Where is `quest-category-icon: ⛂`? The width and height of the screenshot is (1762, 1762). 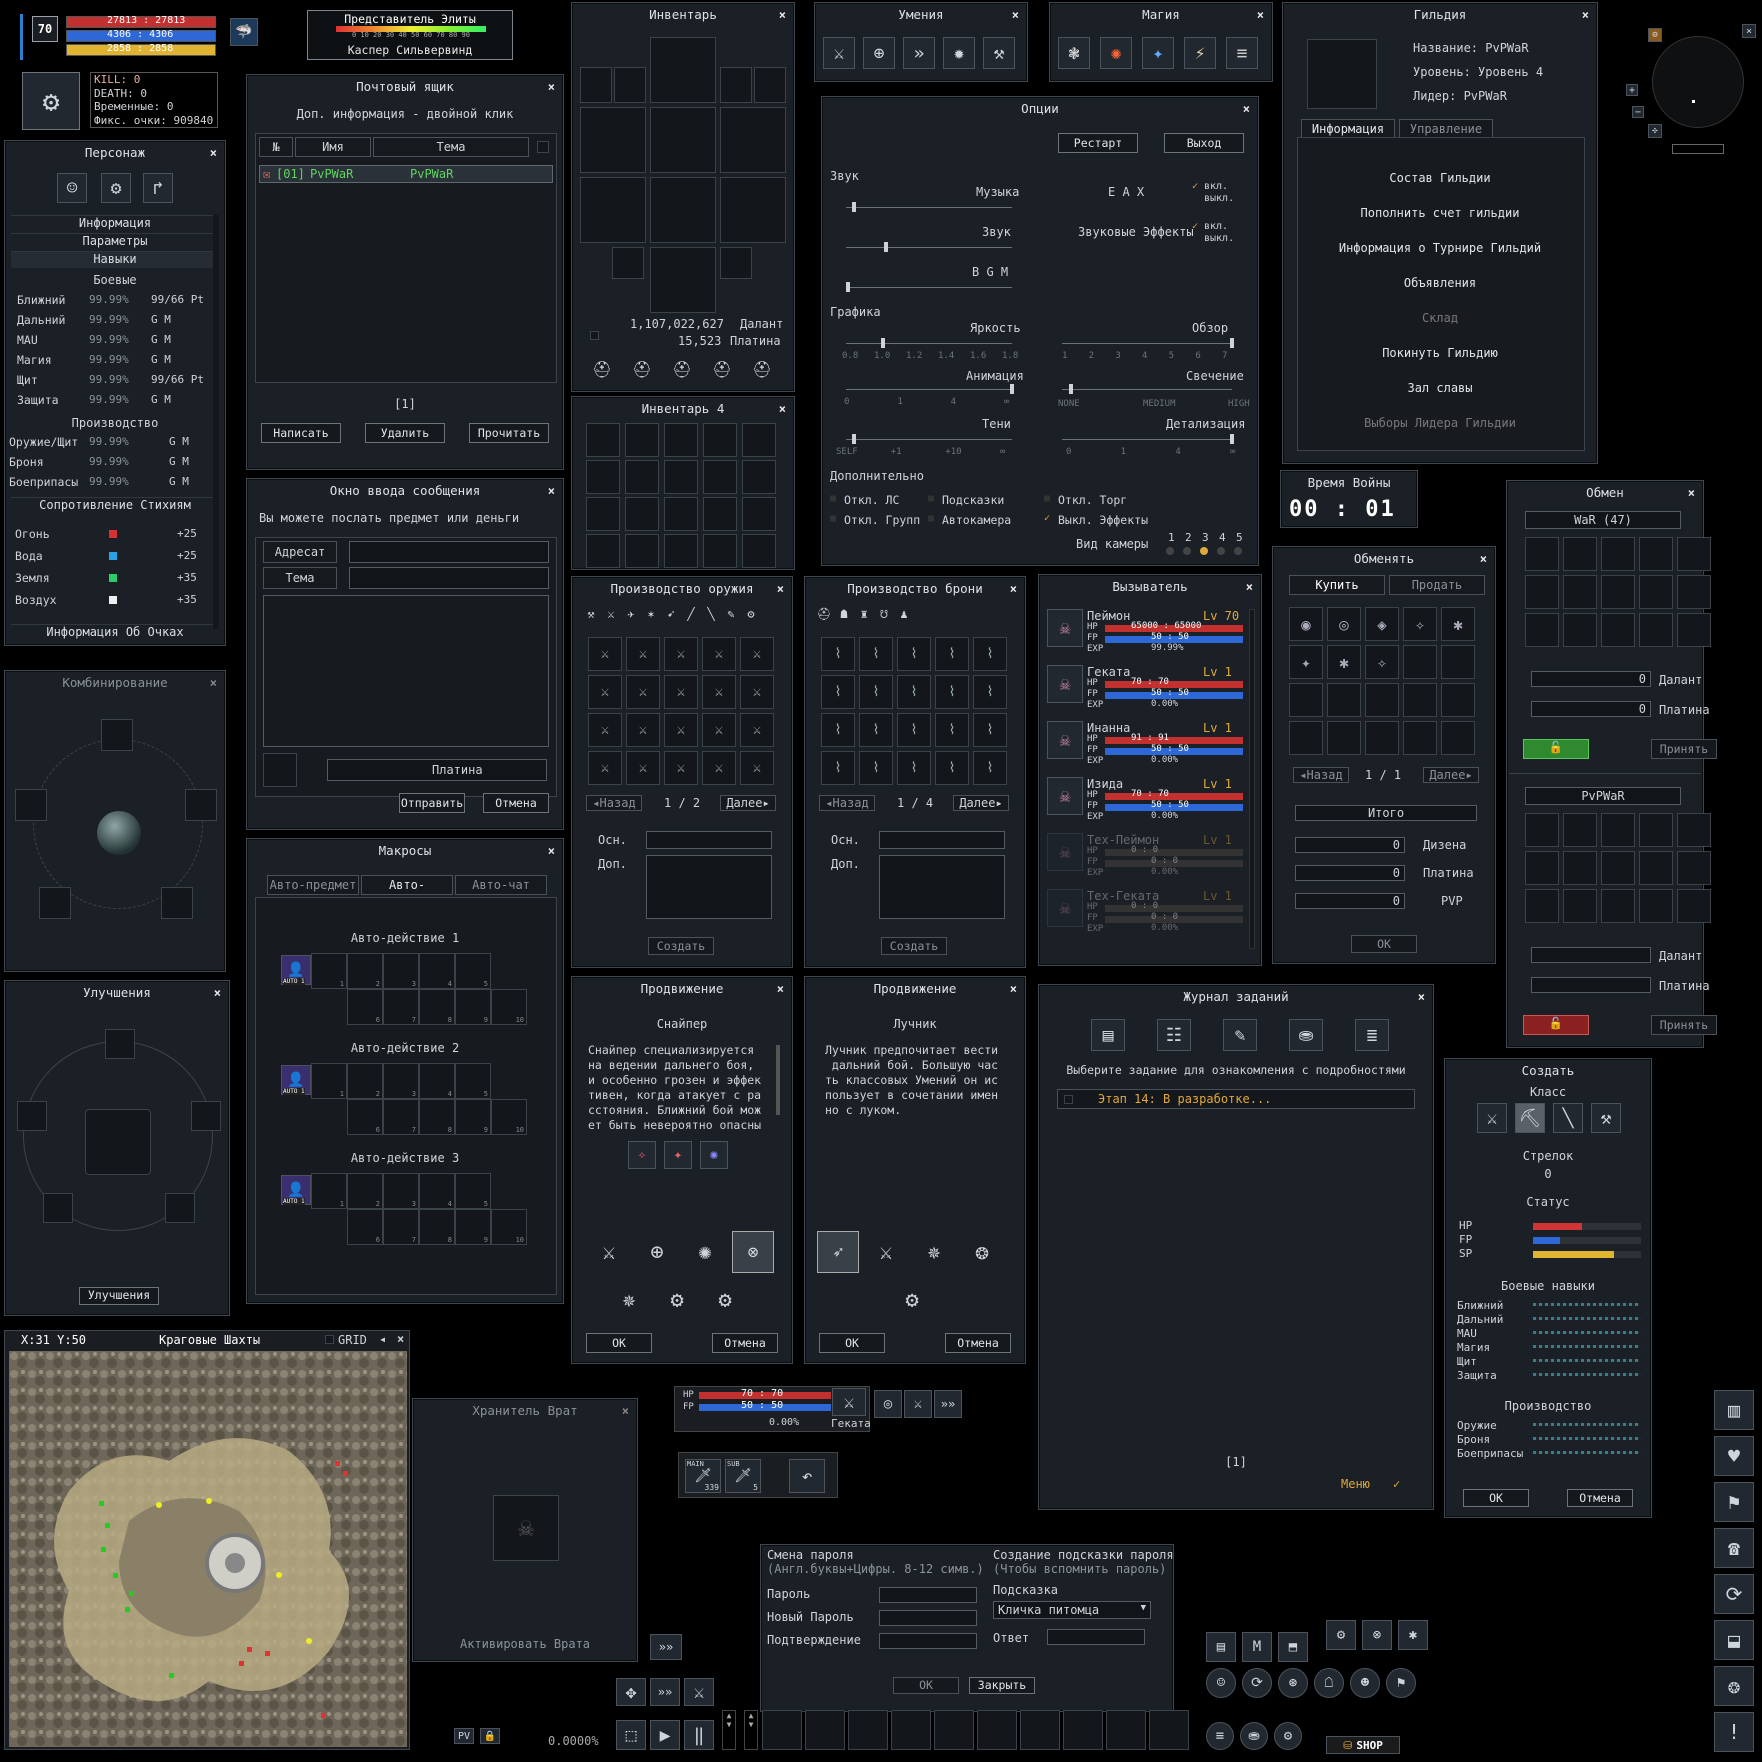 quest-category-icon: ⛂ is located at coordinates (1306, 1035).